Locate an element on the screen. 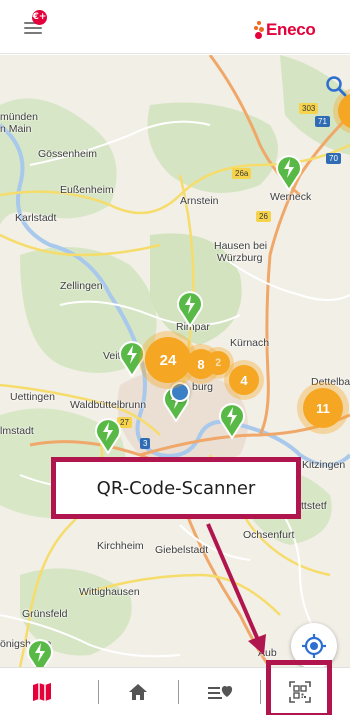 The height and width of the screenshot is (715, 350). map-place-label: Giebelstadt is located at coordinates (182, 550).